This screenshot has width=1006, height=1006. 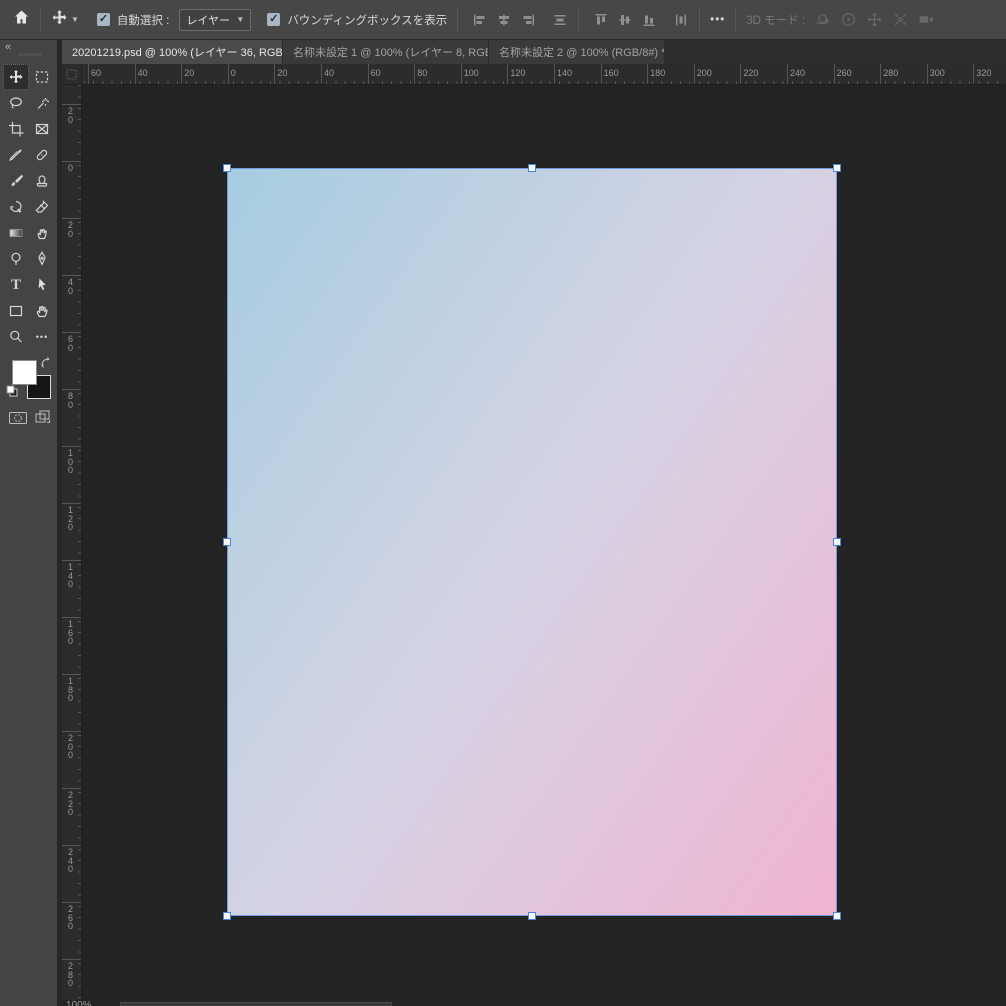 What do you see at coordinates (72, 74) in the screenshot?
I see `ruler-origin-corner` at bounding box center [72, 74].